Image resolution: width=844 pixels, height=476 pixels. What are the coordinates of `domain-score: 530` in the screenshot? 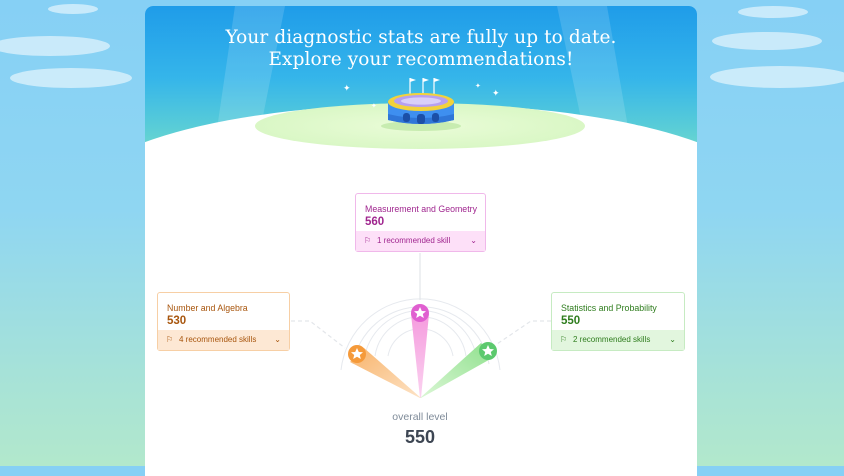 It's located at (177, 321).